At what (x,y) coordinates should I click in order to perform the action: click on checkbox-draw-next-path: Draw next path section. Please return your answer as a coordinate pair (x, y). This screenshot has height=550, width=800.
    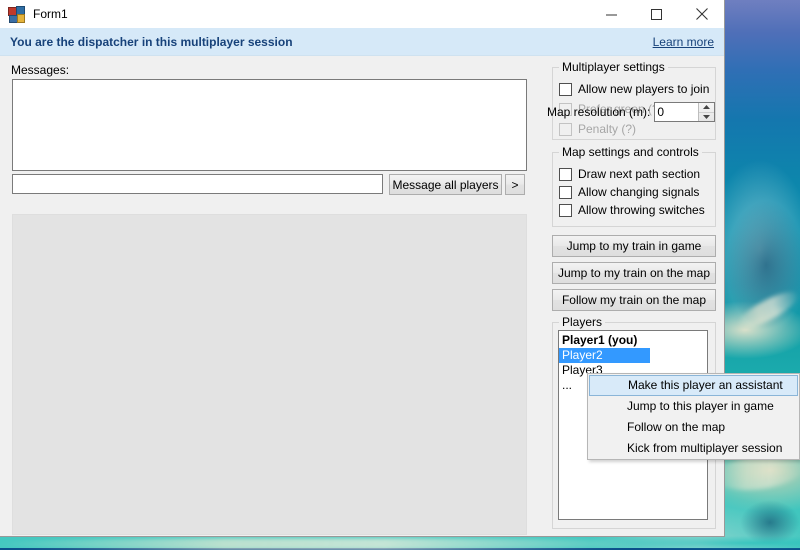
    Looking at the image, I should click on (629, 174).